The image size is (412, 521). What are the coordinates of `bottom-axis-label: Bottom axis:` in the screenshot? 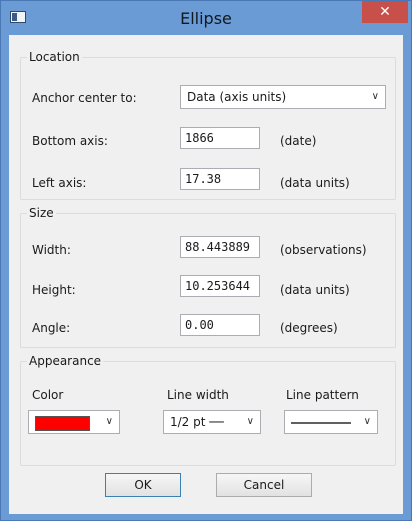 It's located at (70, 141).